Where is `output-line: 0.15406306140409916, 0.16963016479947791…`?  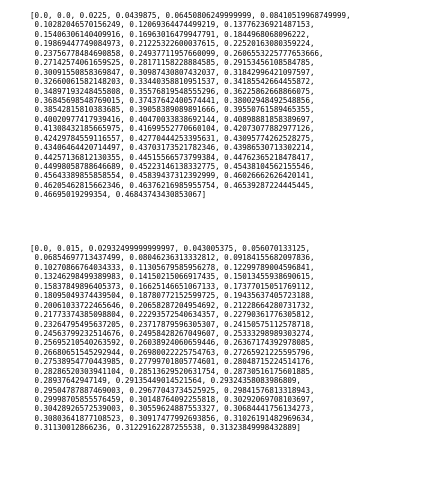 output-line: 0.15406306140409916, 0.16963016479947791… is located at coordinates (170, 34).